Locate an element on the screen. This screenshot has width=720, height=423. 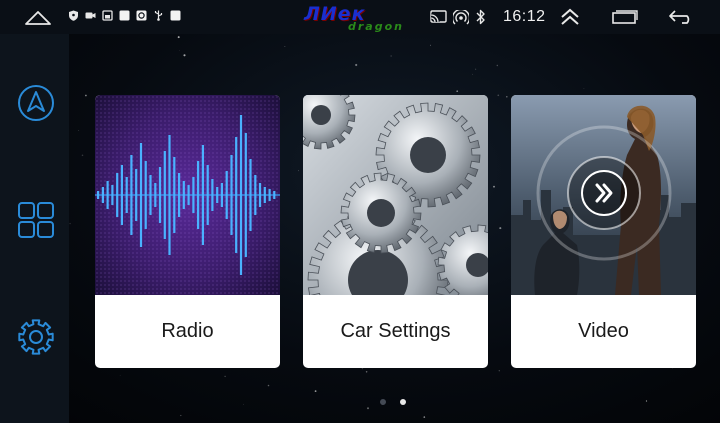
bluetooth-icon is located at coordinates (480, 17).